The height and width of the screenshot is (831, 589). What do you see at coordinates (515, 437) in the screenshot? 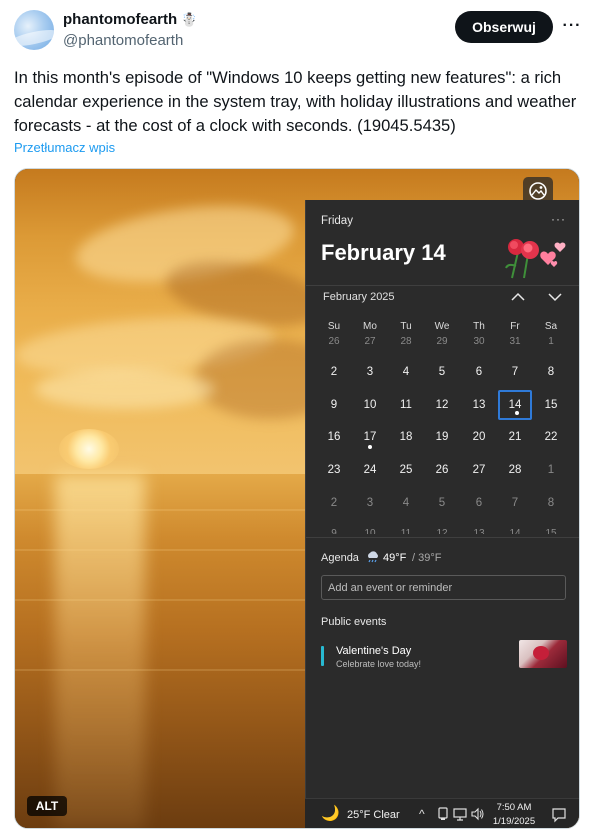
I see `calendar-day: 21` at bounding box center [515, 437].